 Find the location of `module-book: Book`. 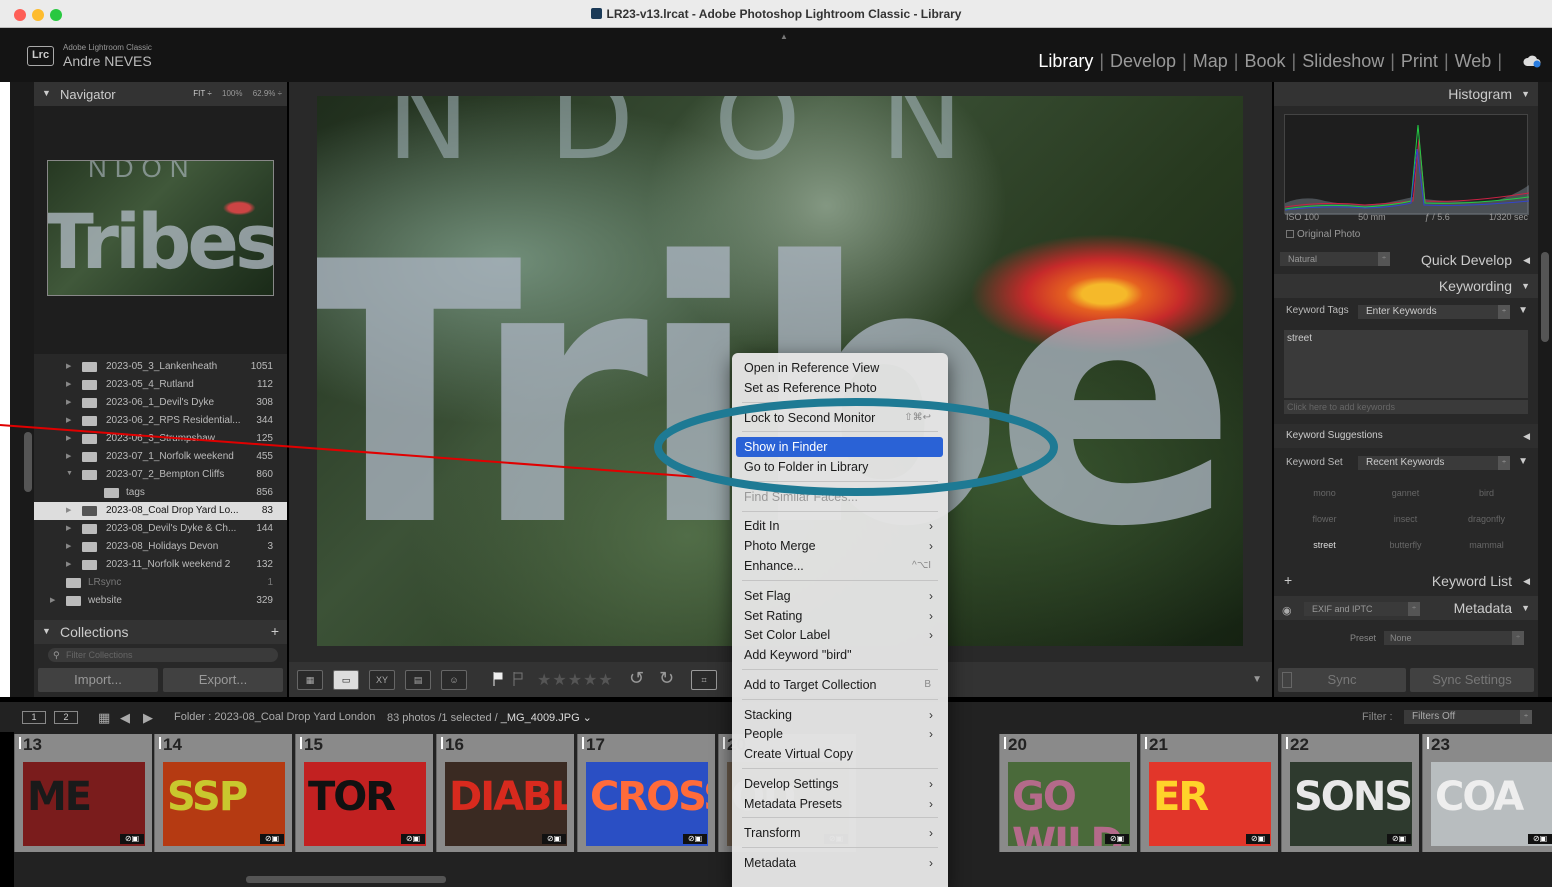

module-book: Book is located at coordinates (1264, 61).